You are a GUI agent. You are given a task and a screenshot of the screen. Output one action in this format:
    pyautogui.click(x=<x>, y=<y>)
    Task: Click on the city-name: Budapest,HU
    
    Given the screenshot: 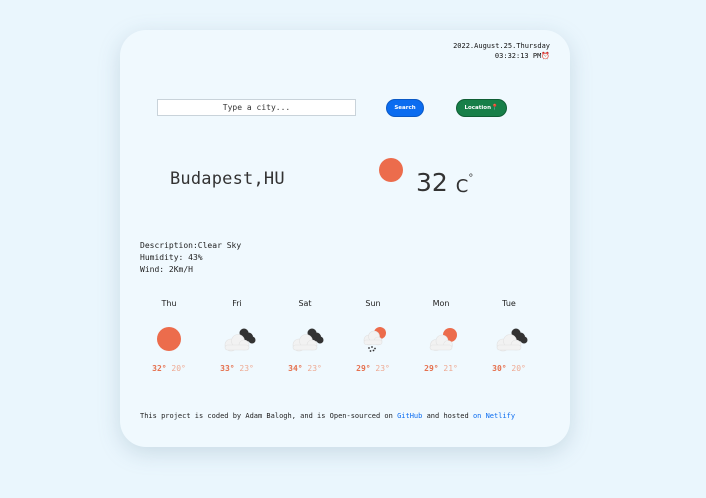 What is the action you would take?
    pyautogui.click(x=227, y=179)
    